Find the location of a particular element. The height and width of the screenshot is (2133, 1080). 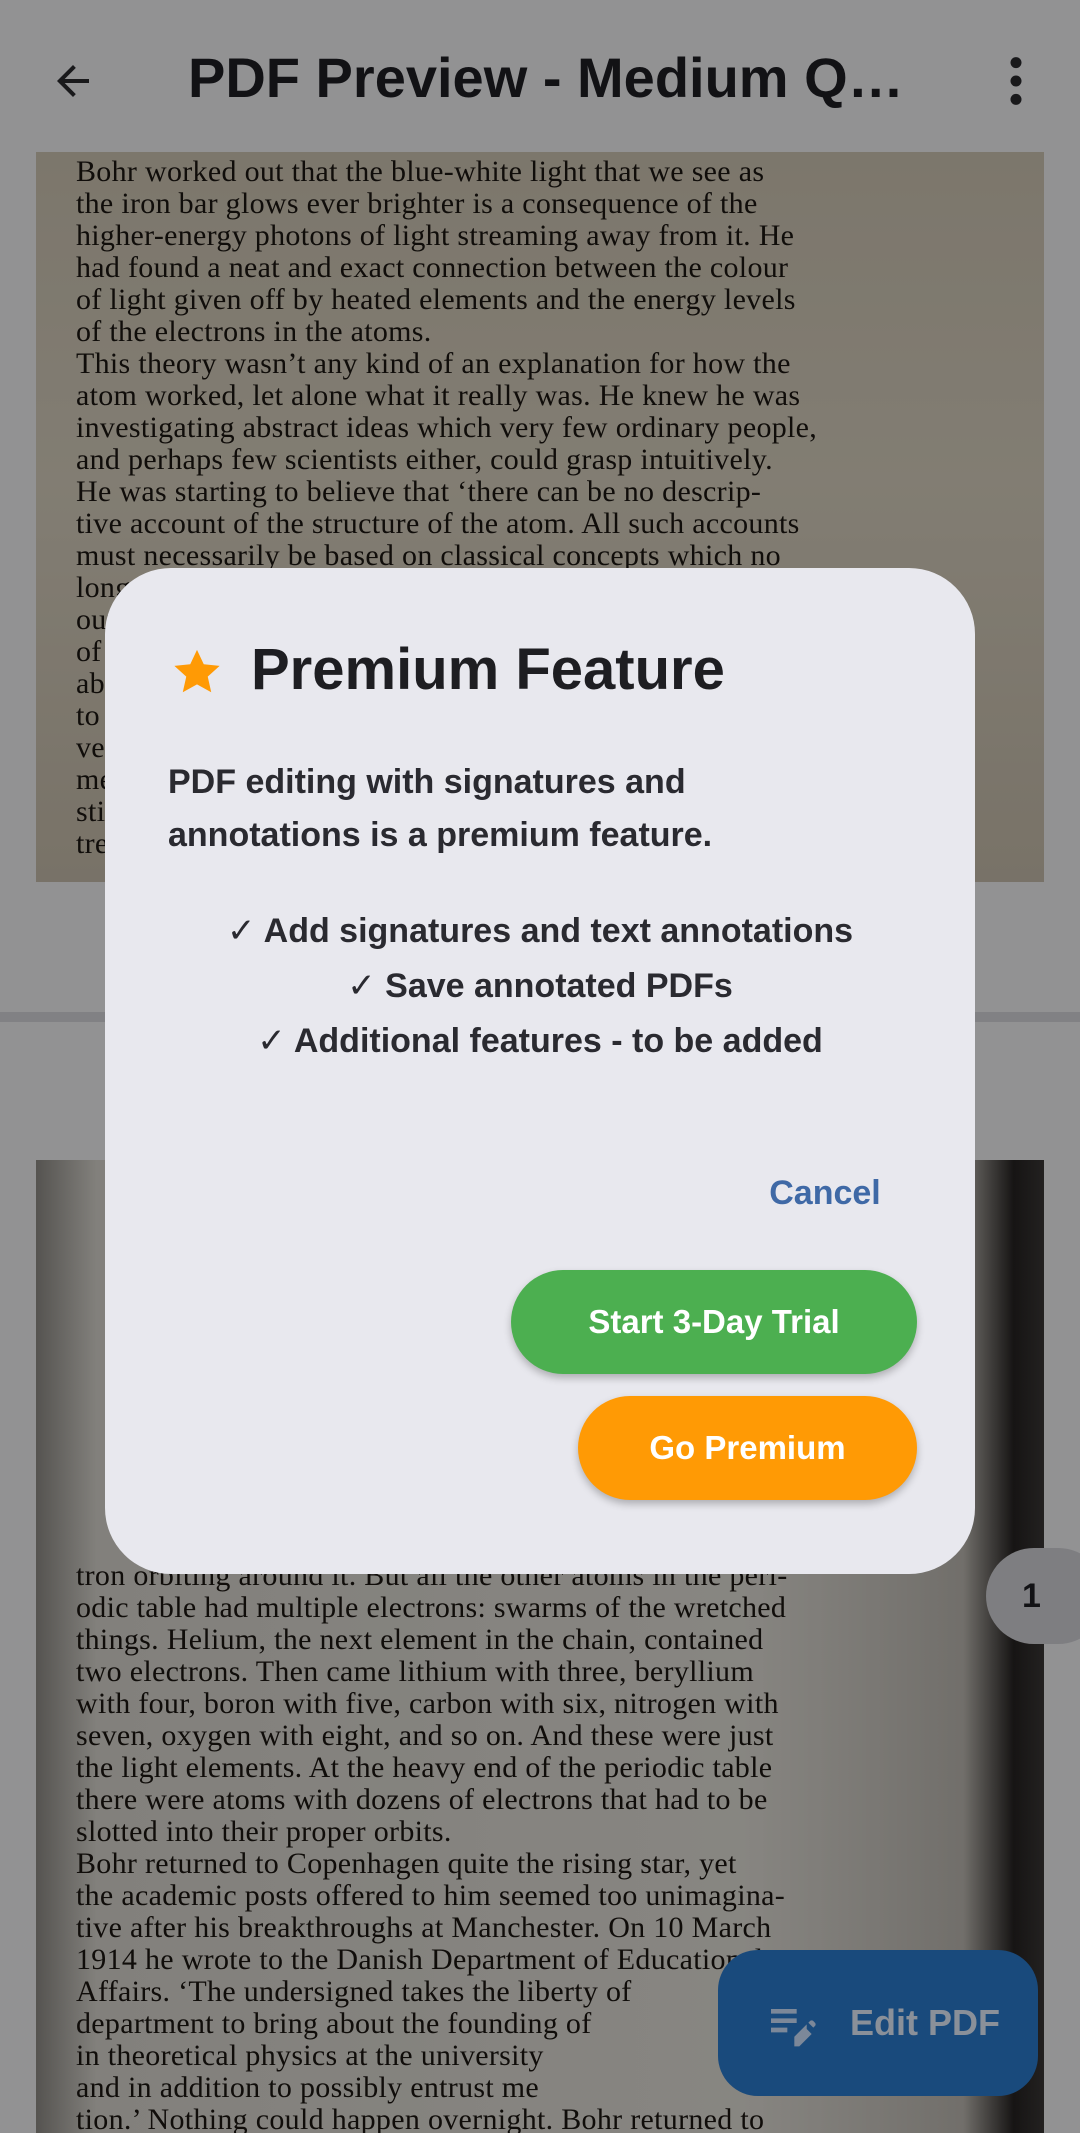

dialog-title: Premium Feature is located at coordinates (488, 669).